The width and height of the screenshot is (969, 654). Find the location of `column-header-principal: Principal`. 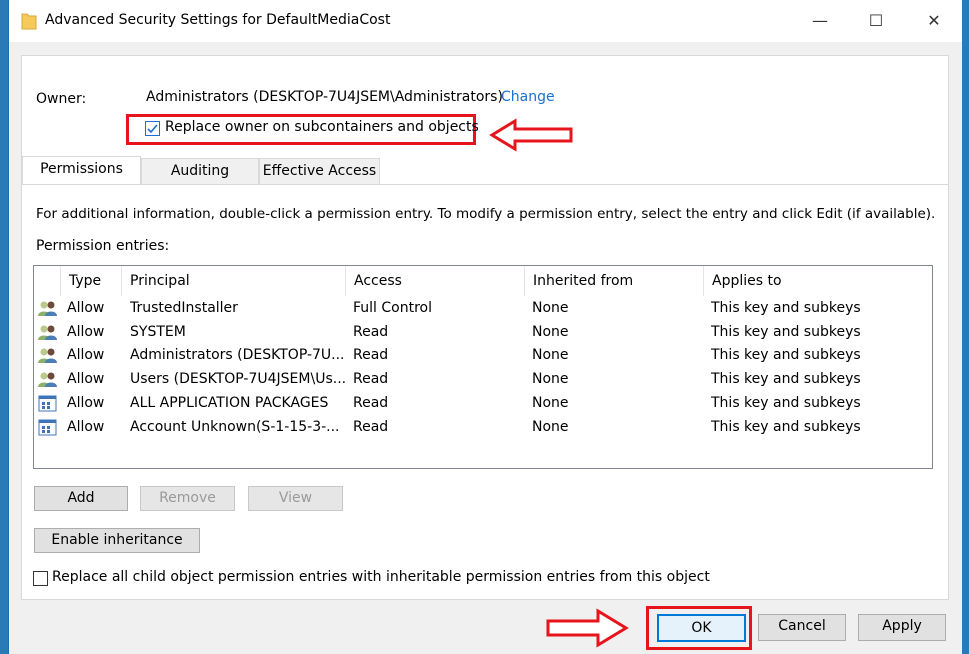

column-header-principal: Principal is located at coordinates (234, 281).